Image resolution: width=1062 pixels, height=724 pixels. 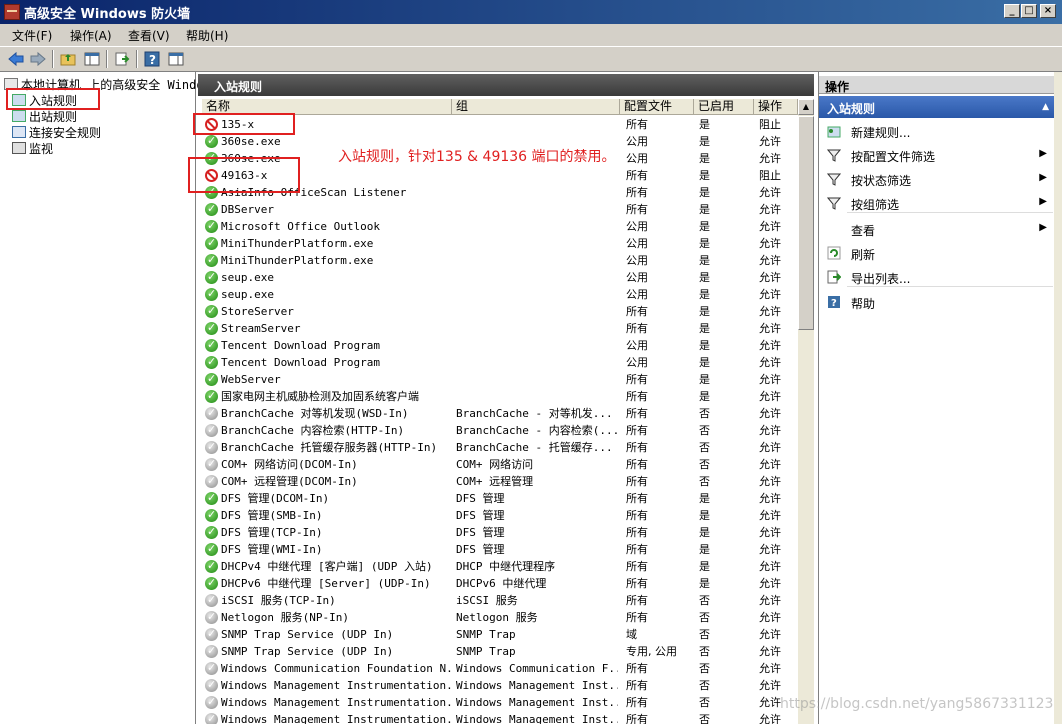 I want to click on menu-file: 文件(F), so click(x=32, y=35).